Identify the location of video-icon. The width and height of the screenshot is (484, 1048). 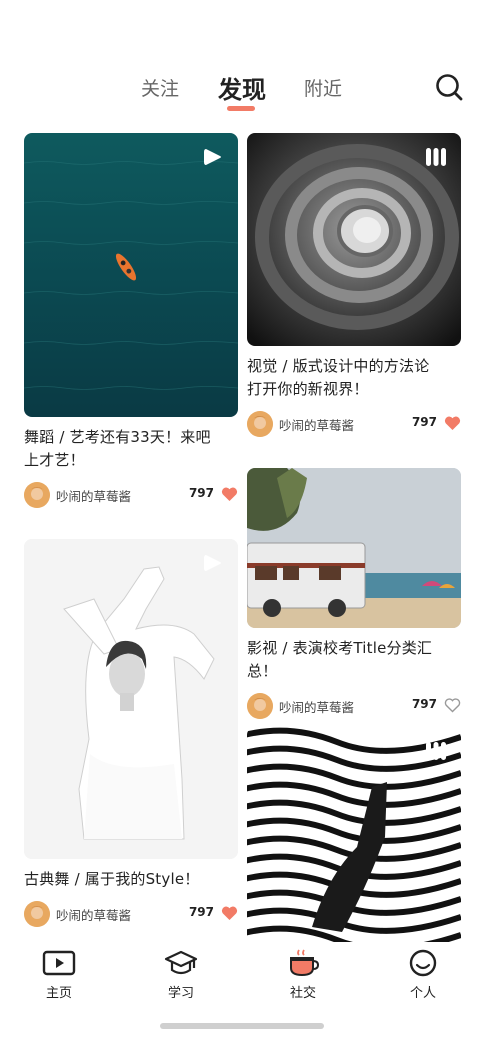
(59, 963).